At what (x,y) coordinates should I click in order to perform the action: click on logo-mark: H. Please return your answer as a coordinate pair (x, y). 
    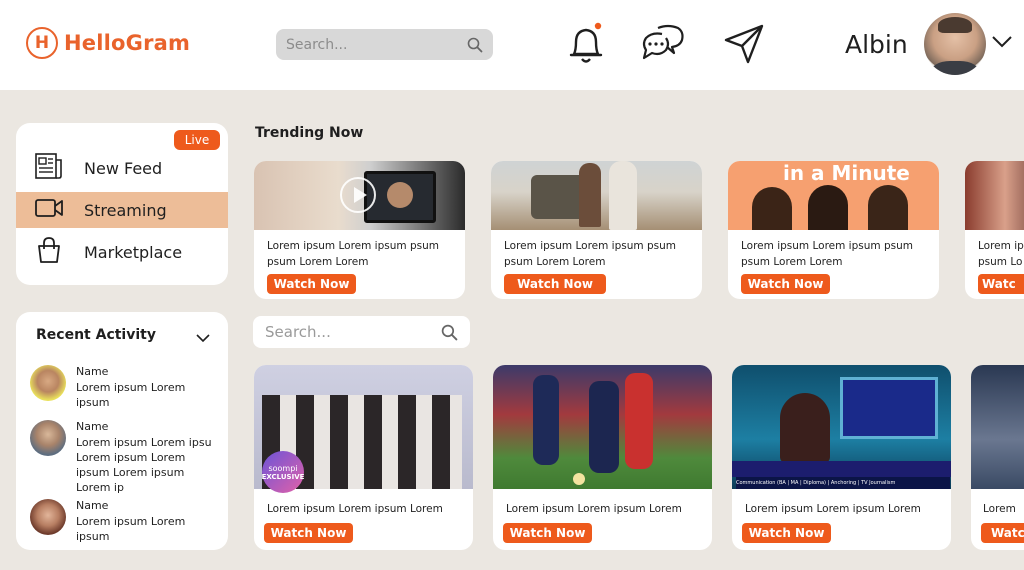
    Looking at the image, I should click on (42, 43).